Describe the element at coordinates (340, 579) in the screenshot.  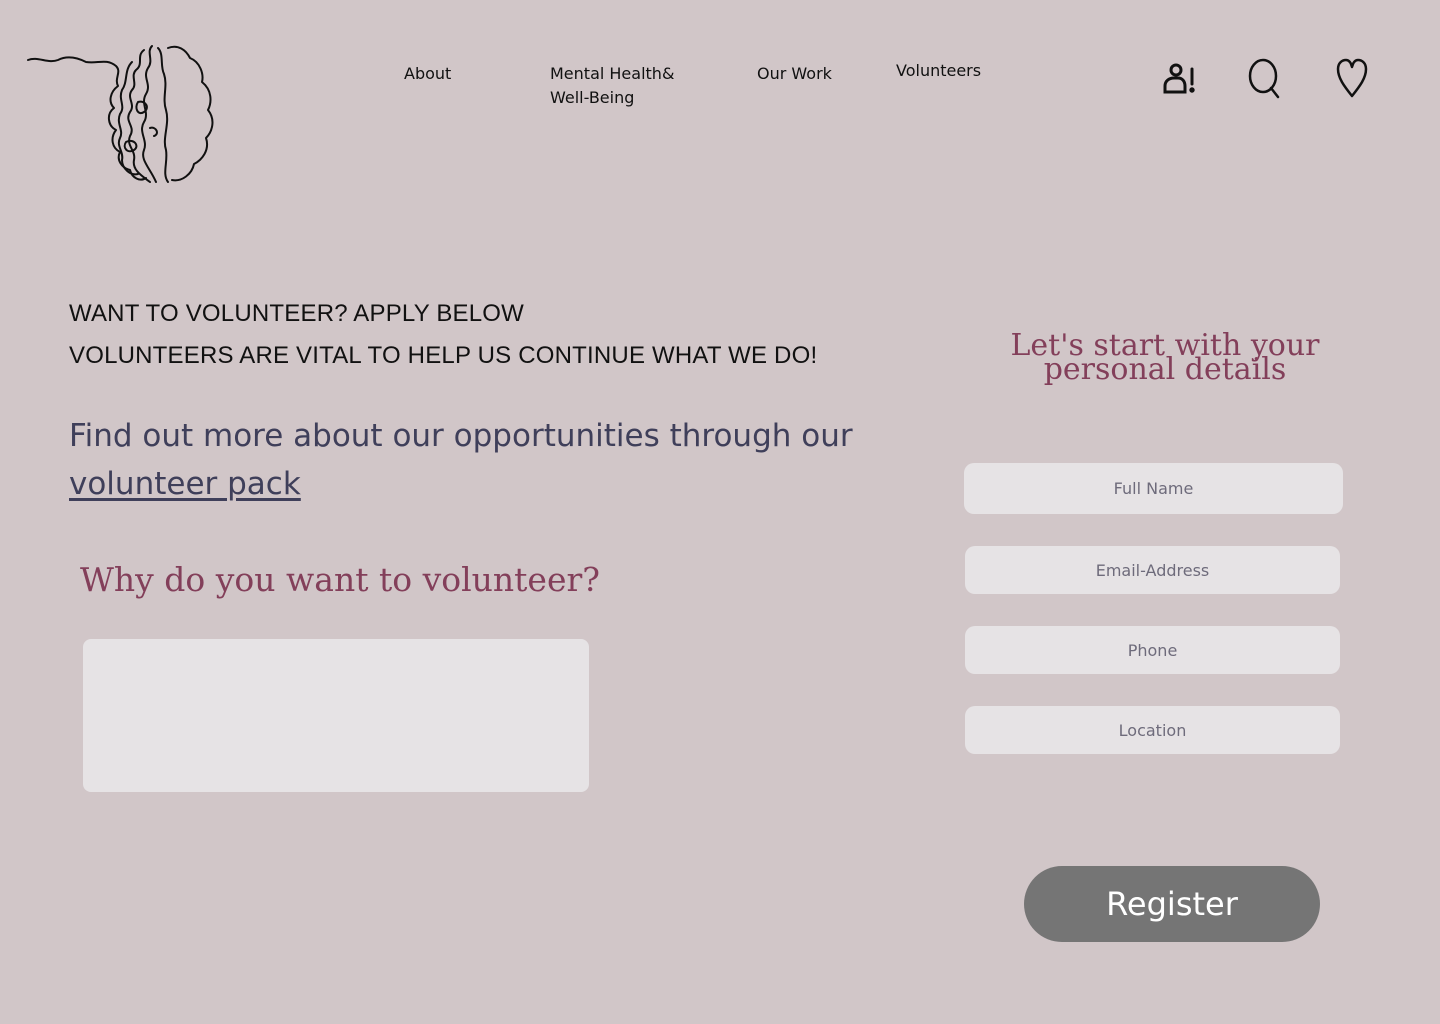
I see `why-volunteer-heading: Why do you want to volunteer?` at that location.